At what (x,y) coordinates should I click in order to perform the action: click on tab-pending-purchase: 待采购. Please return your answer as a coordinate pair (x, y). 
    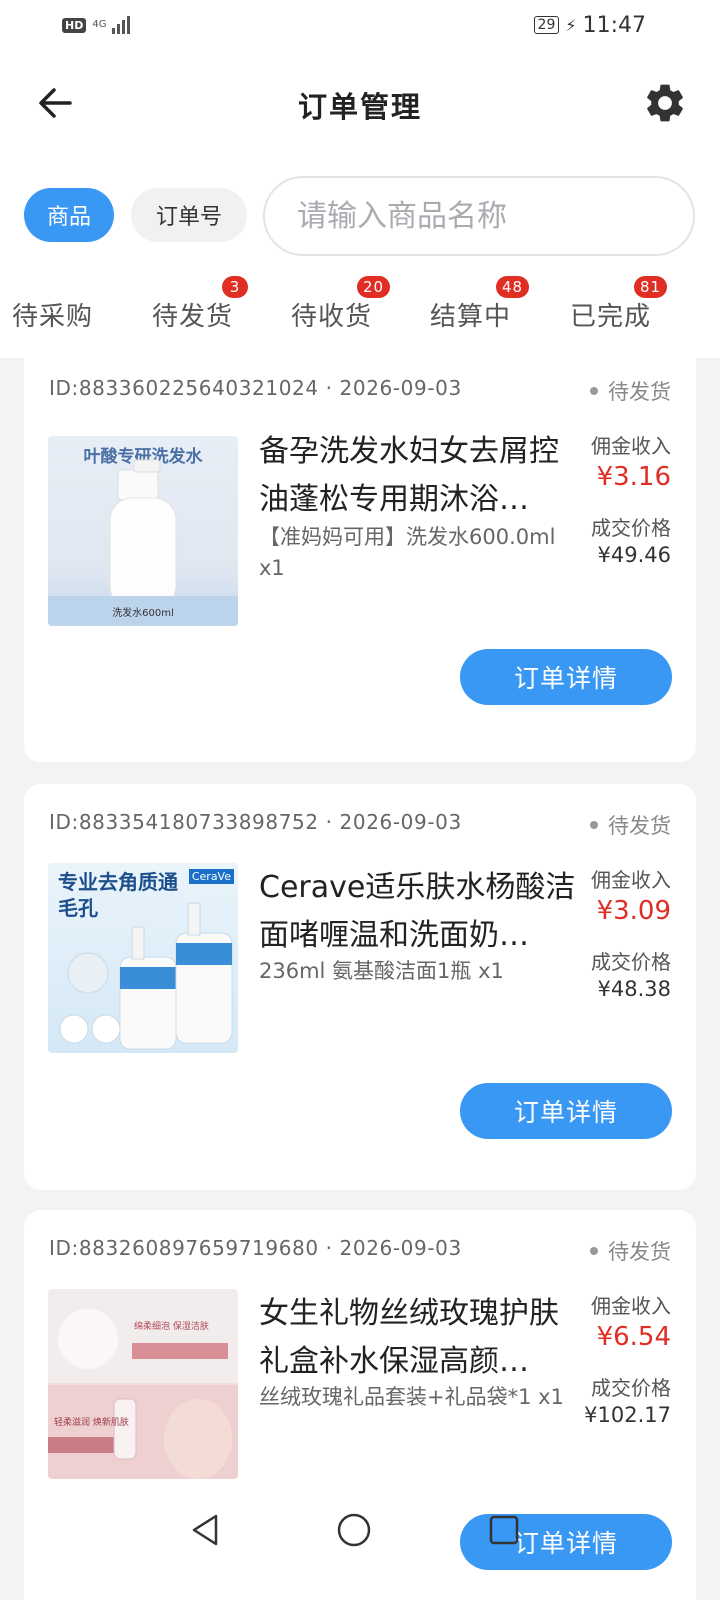
    Looking at the image, I should click on (52, 314).